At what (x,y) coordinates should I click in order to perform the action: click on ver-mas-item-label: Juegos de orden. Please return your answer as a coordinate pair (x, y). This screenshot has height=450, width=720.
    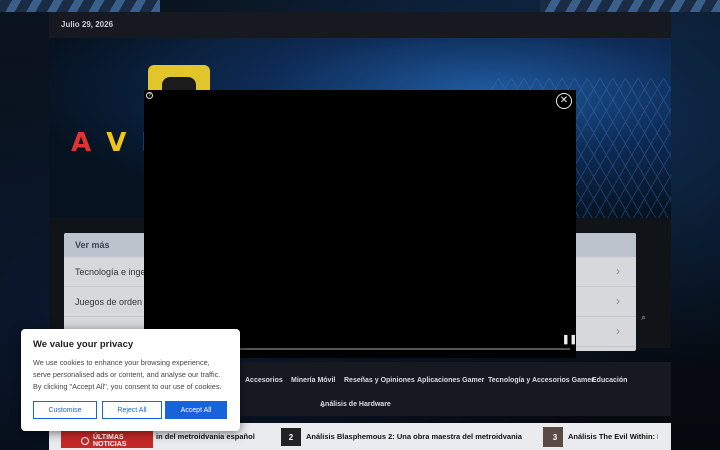
    Looking at the image, I should click on (109, 302).